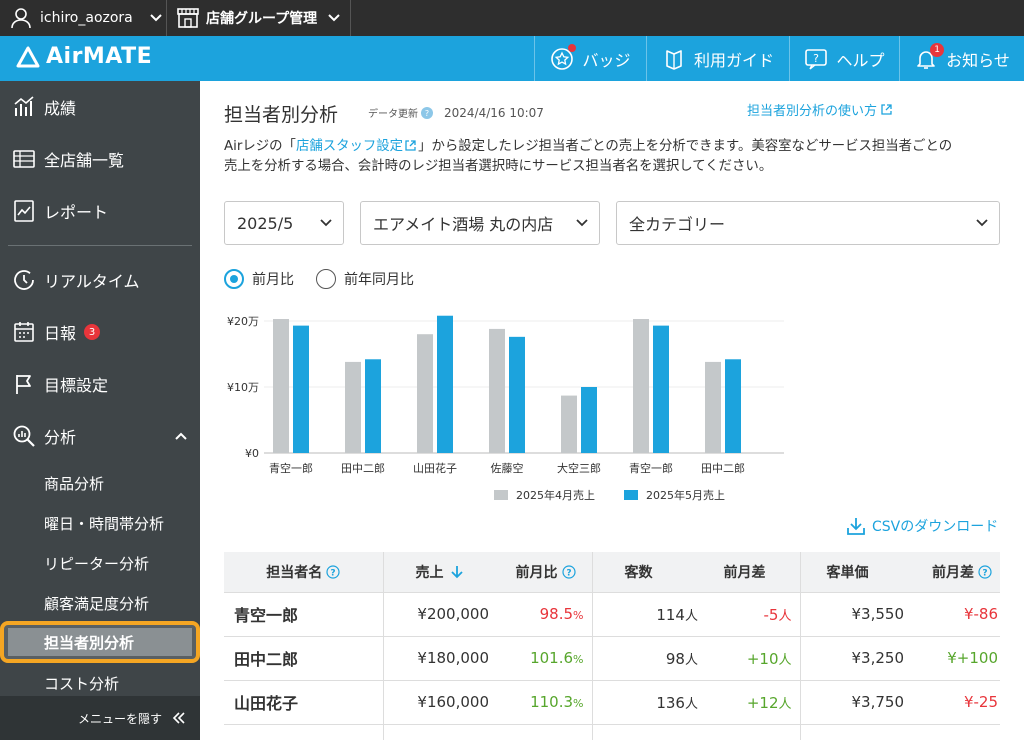  Describe the element at coordinates (96, 563) in the screenshot. I see `sidebar-sub-repeater: リピーター分析` at that location.